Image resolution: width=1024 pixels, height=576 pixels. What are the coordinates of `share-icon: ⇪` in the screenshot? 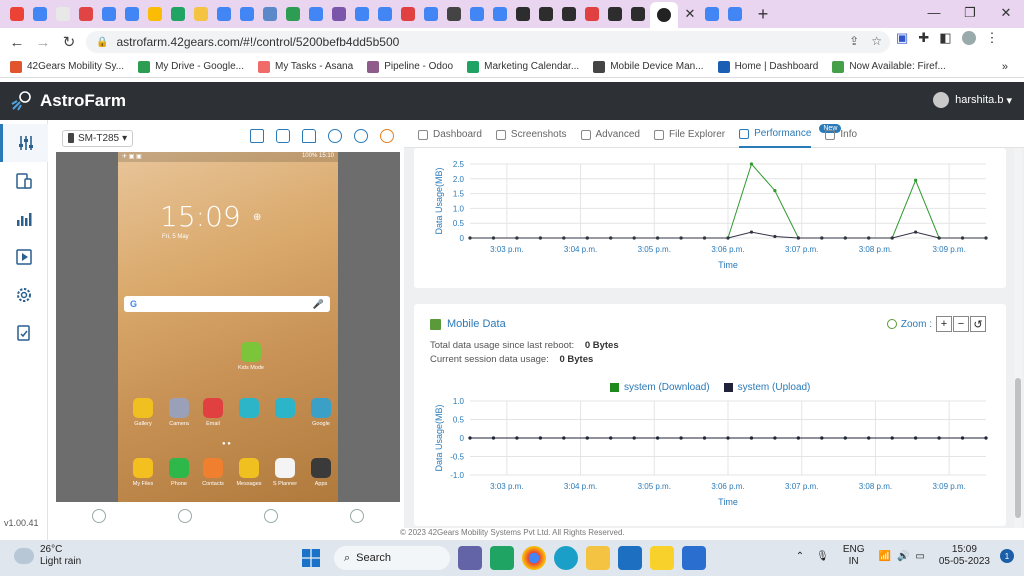 It's located at (854, 41).